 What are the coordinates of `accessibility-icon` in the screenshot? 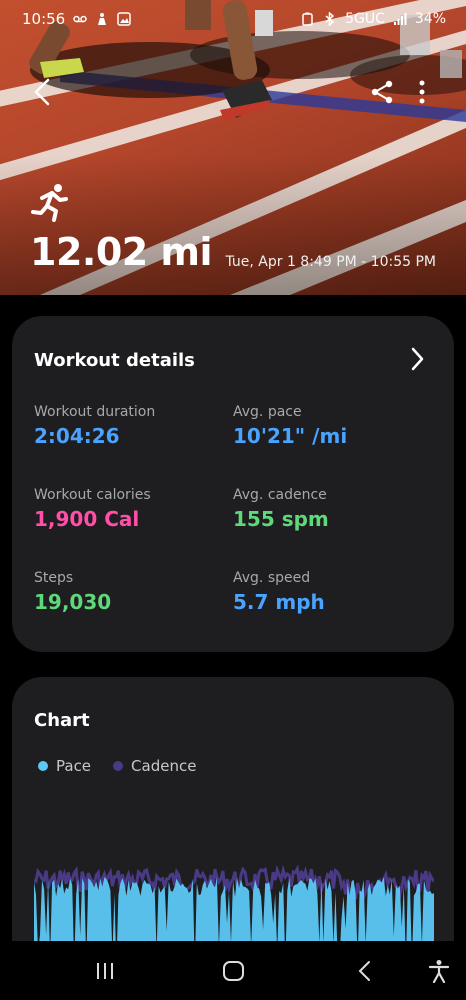 It's located at (439, 971).